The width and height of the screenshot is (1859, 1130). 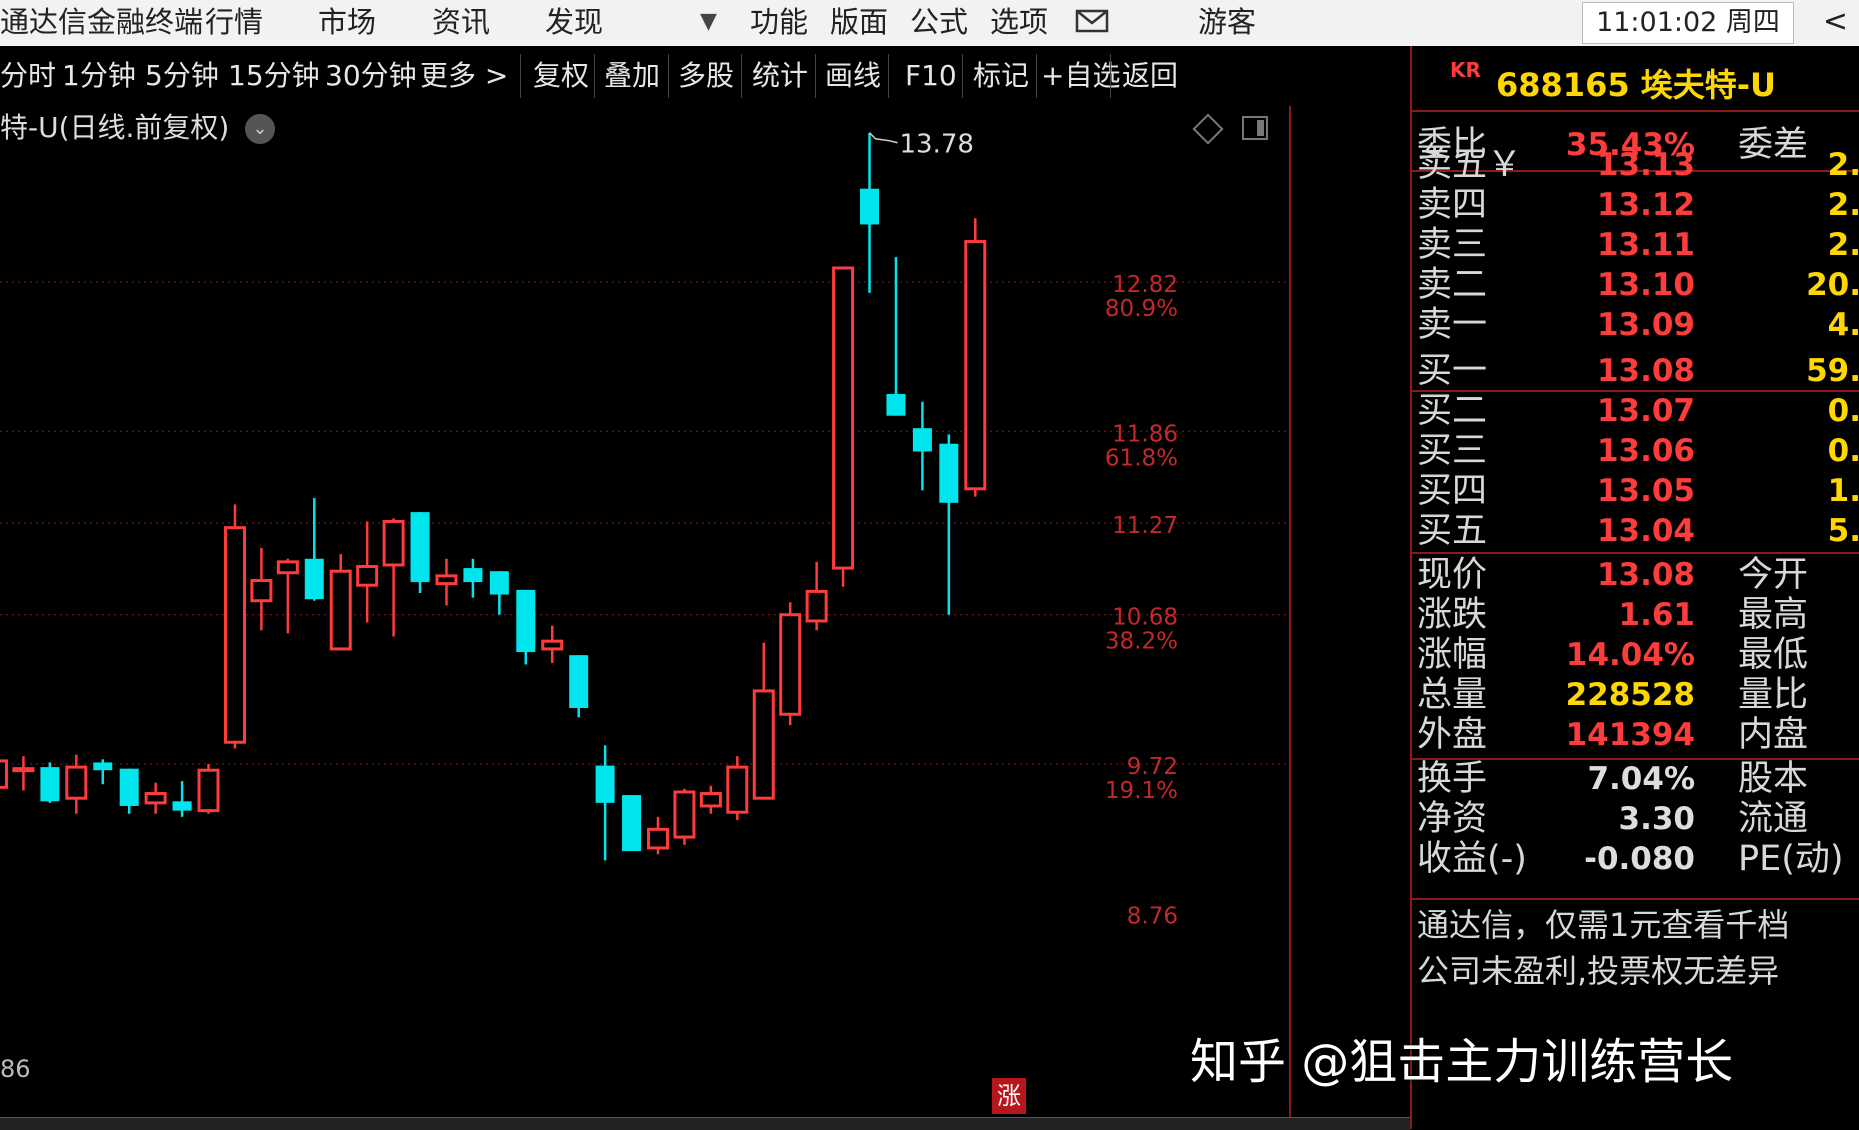 What do you see at coordinates (1227, 23) in the screenshot?
I see `guest-user: 游客` at bounding box center [1227, 23].